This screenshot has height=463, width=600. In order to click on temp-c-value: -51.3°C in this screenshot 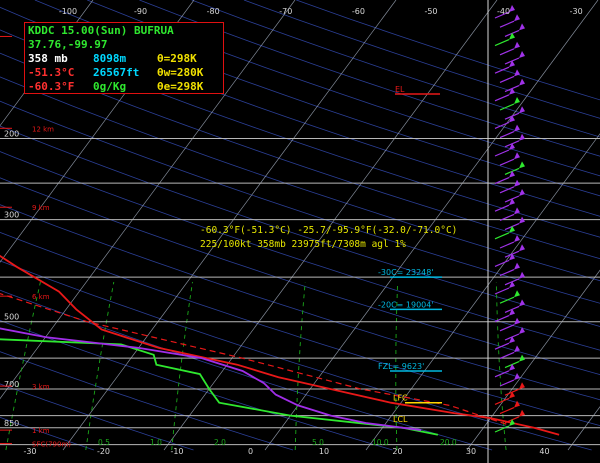, I will do `click(51, 72)`.